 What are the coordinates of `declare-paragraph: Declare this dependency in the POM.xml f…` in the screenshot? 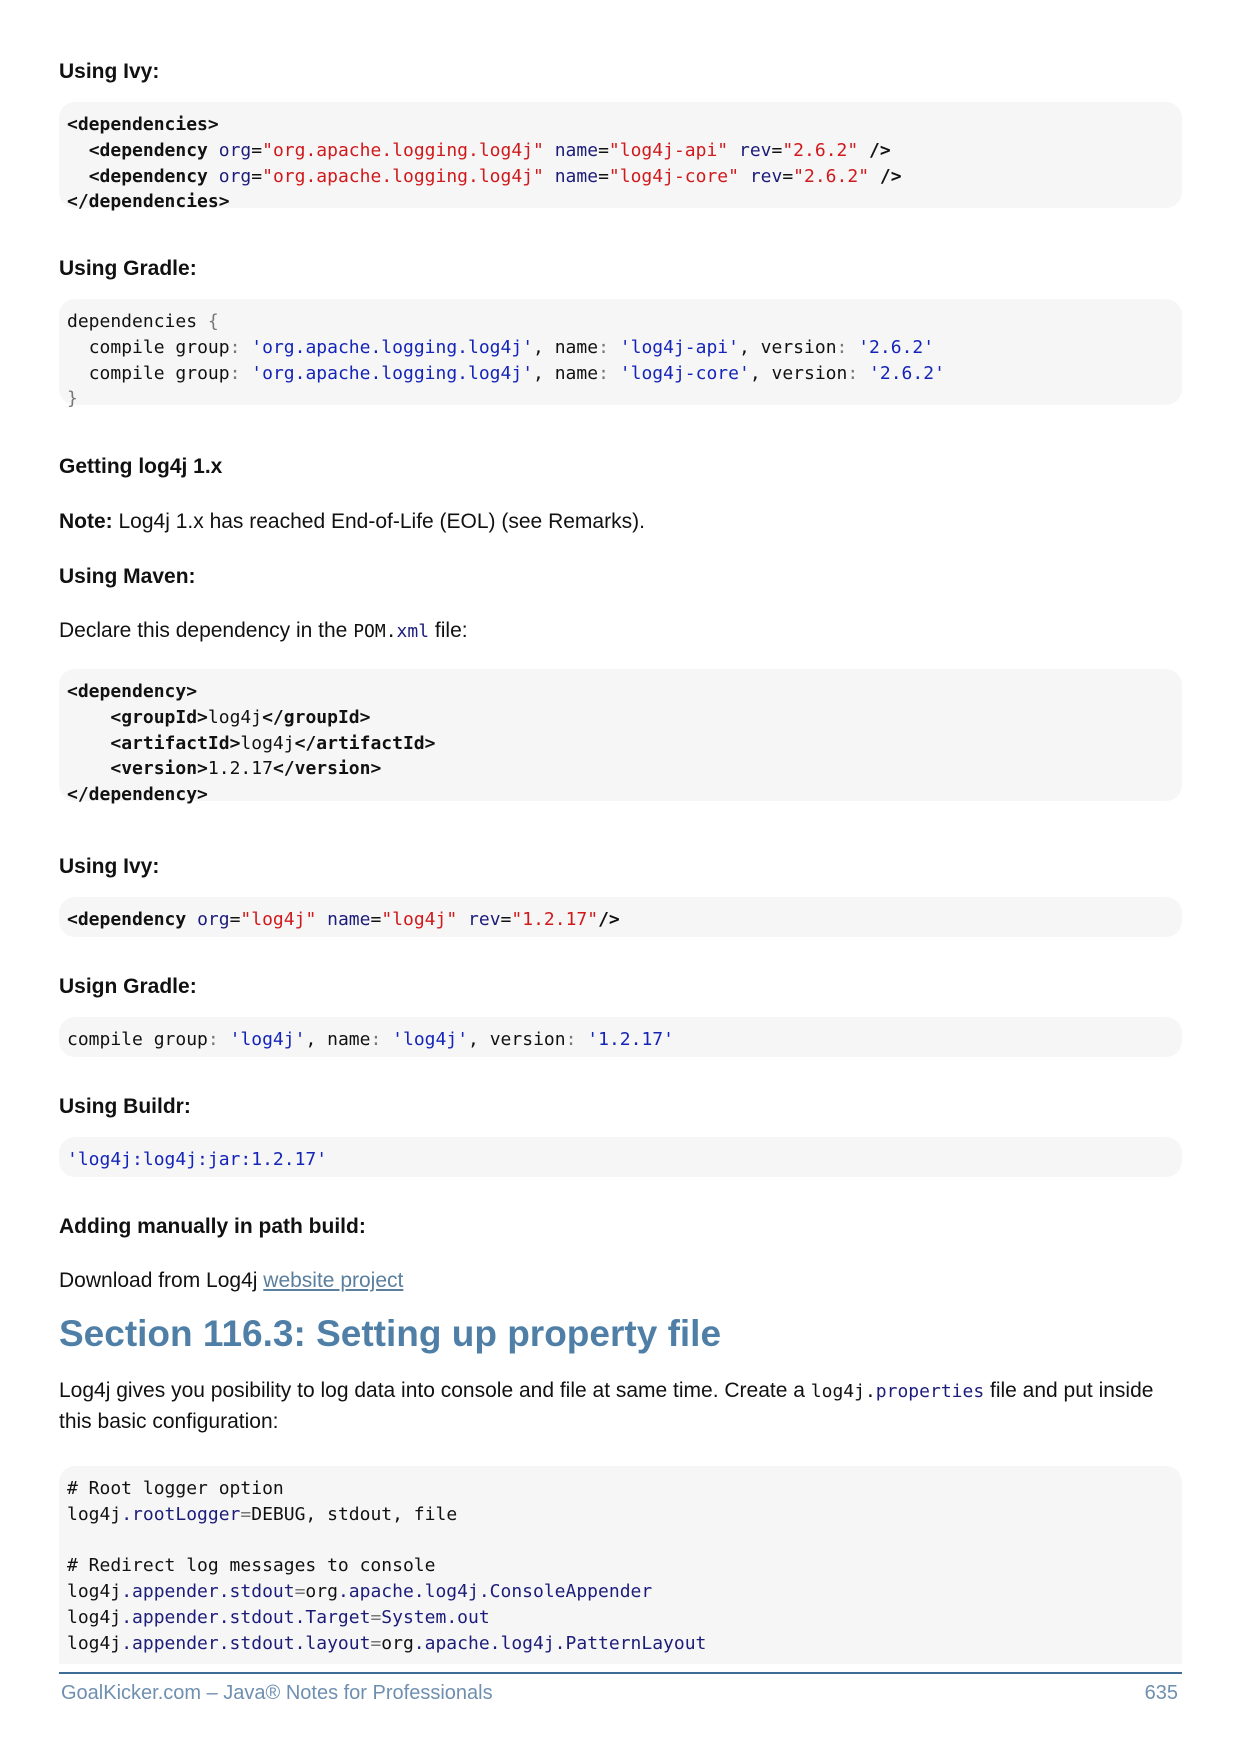 It's located at (263, 631).